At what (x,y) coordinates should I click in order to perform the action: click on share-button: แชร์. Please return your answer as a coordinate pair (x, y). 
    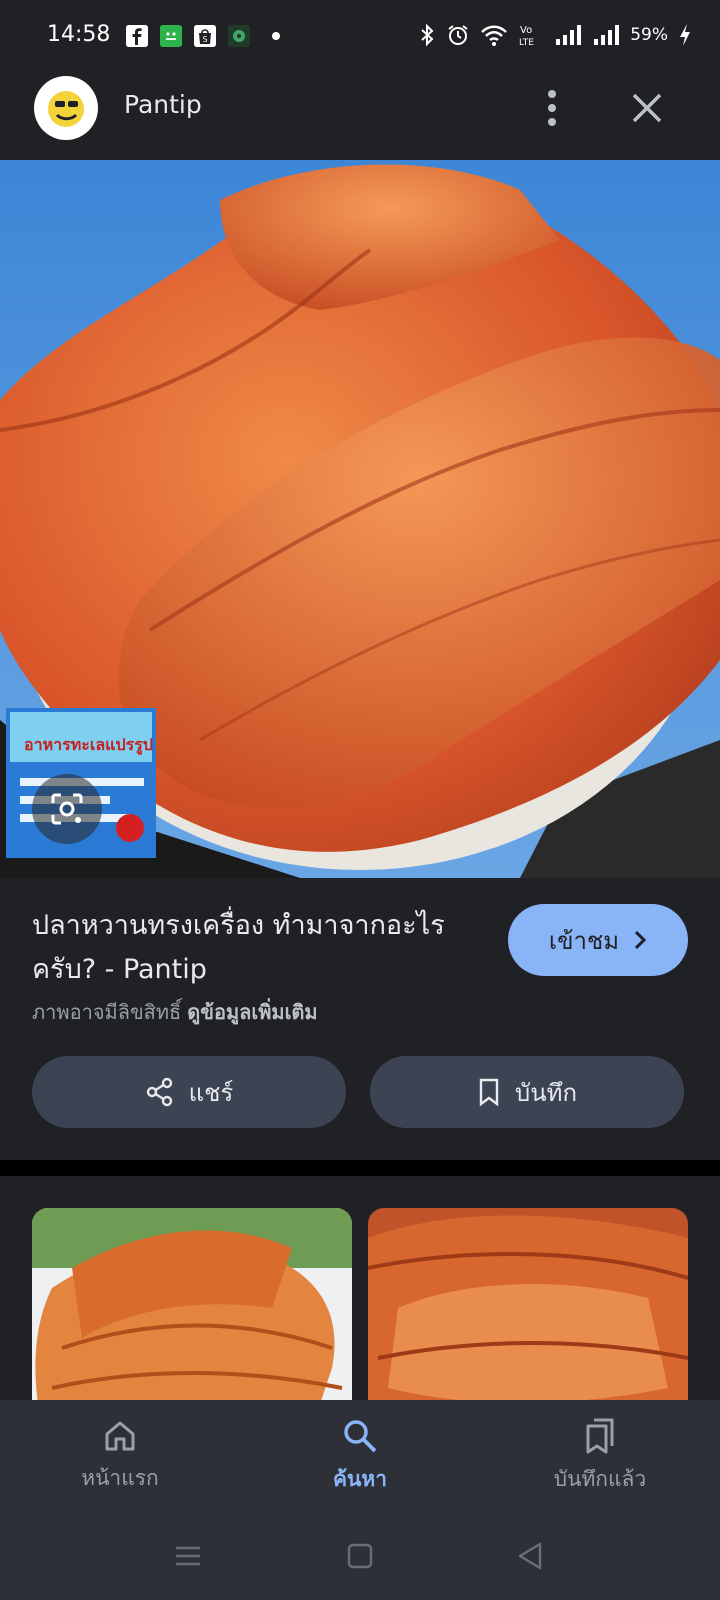
    Looking at the image, I should click on (189, 1092).